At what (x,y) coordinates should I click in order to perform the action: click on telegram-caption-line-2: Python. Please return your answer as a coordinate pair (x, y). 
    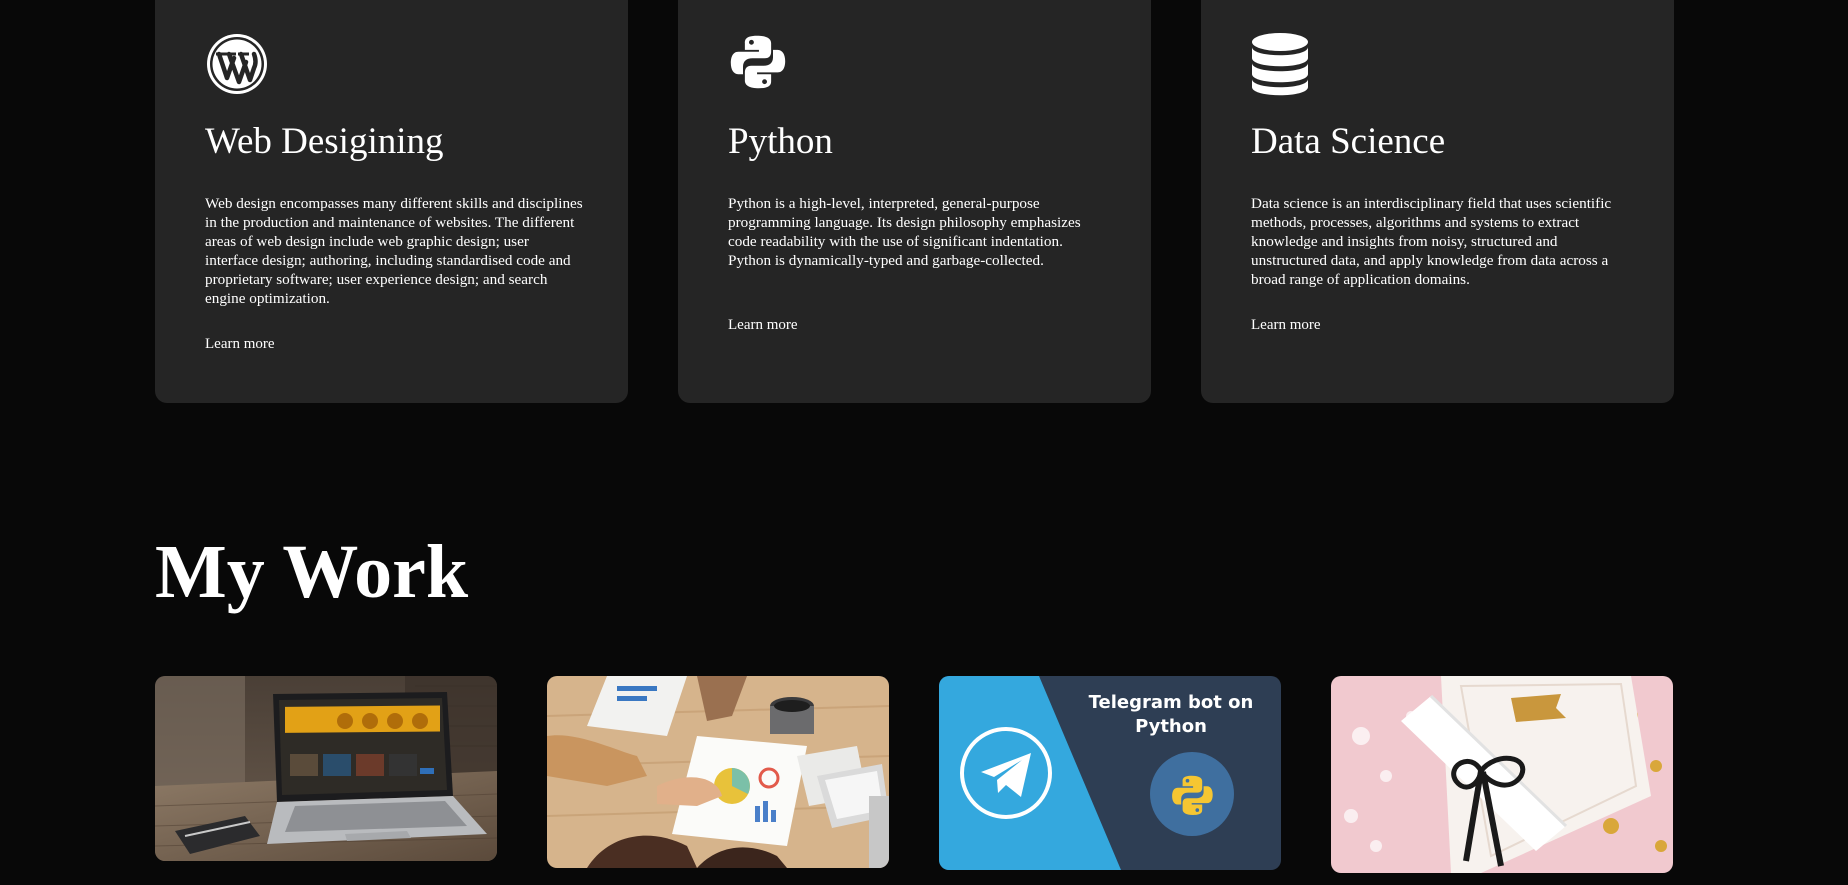
    Looking at the image, I should click on (1171, 726).